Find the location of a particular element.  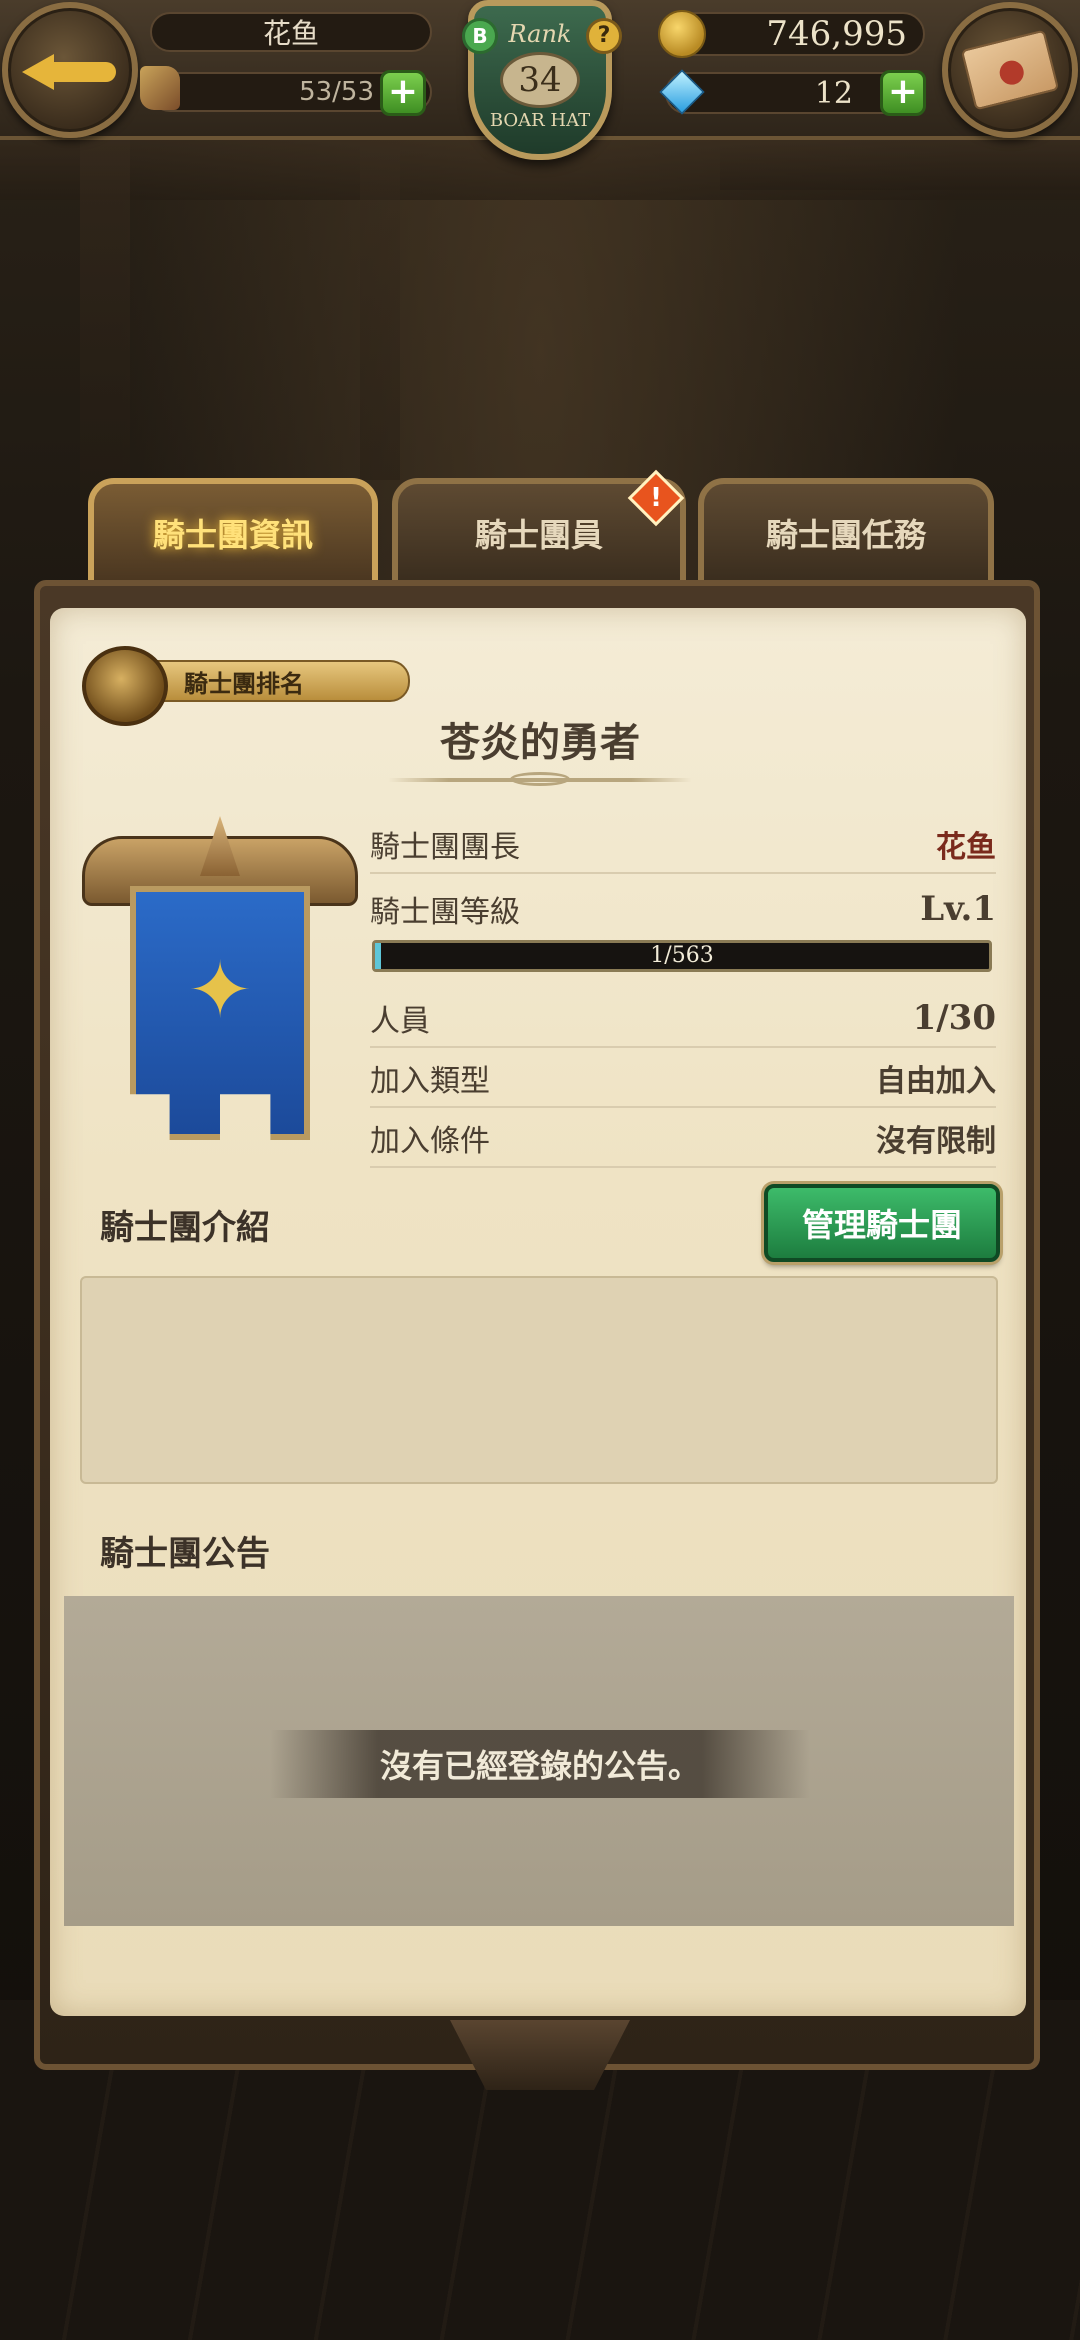

guild-ranking-button: 騎士團排名 is located at coordinates (246, 686).